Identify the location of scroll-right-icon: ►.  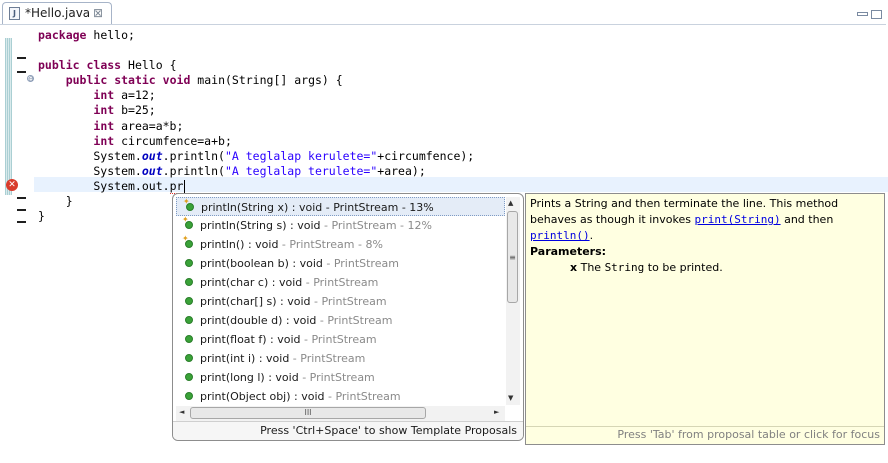
(496, 412).